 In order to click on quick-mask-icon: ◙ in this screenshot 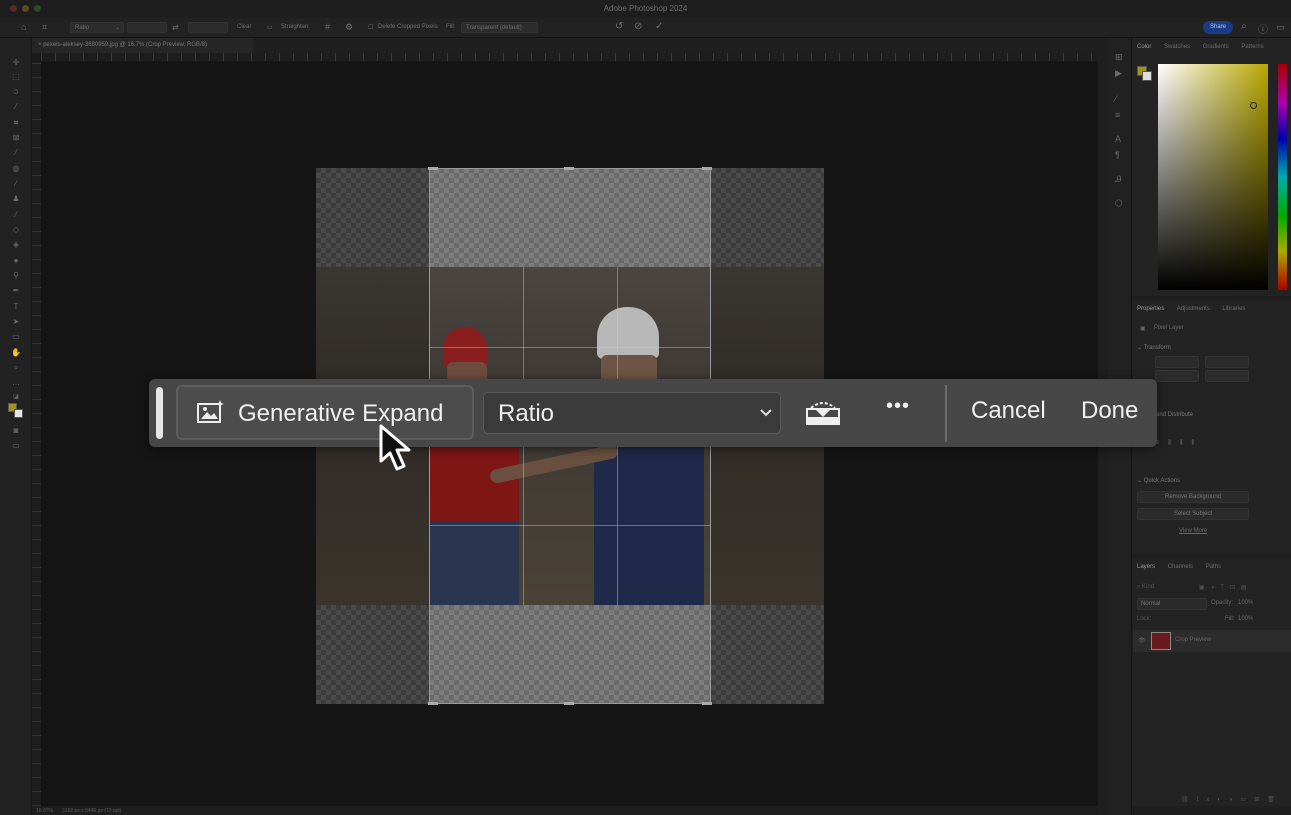, I will do `click(16, 430)`.